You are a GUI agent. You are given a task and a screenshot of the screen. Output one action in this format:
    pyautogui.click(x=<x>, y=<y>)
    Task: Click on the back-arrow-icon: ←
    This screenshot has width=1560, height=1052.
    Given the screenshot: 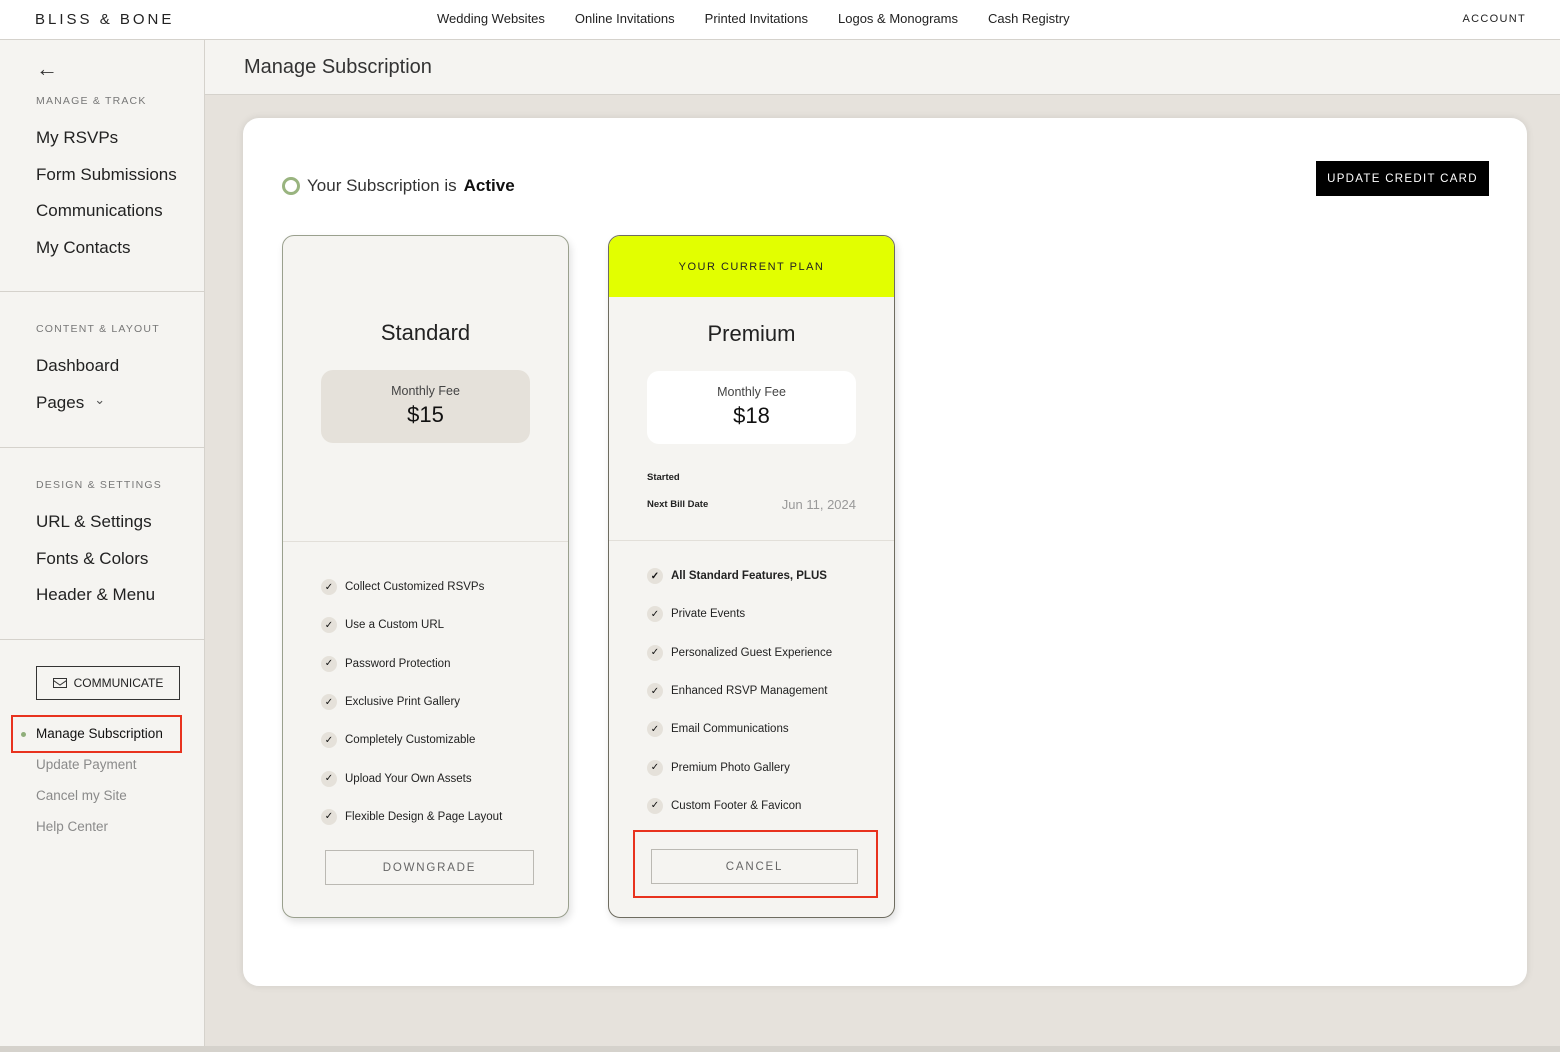 What is the action you would take?
    pyautogui.click(x=47, y=69)
    